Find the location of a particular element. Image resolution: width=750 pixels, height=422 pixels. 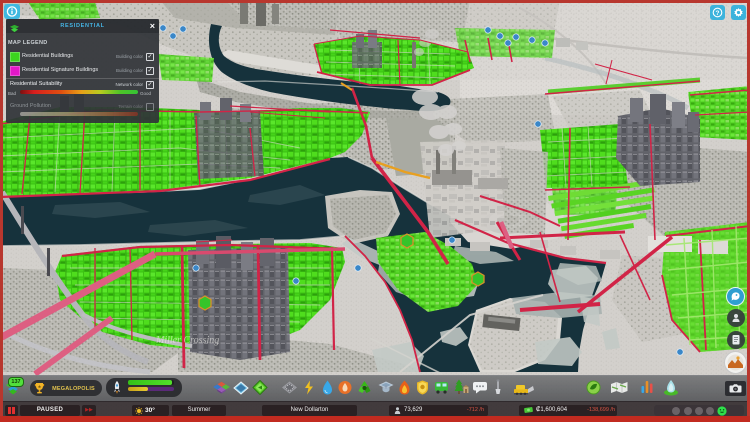

svg-text: Miller Crossing is located at coordinates (187, 340).